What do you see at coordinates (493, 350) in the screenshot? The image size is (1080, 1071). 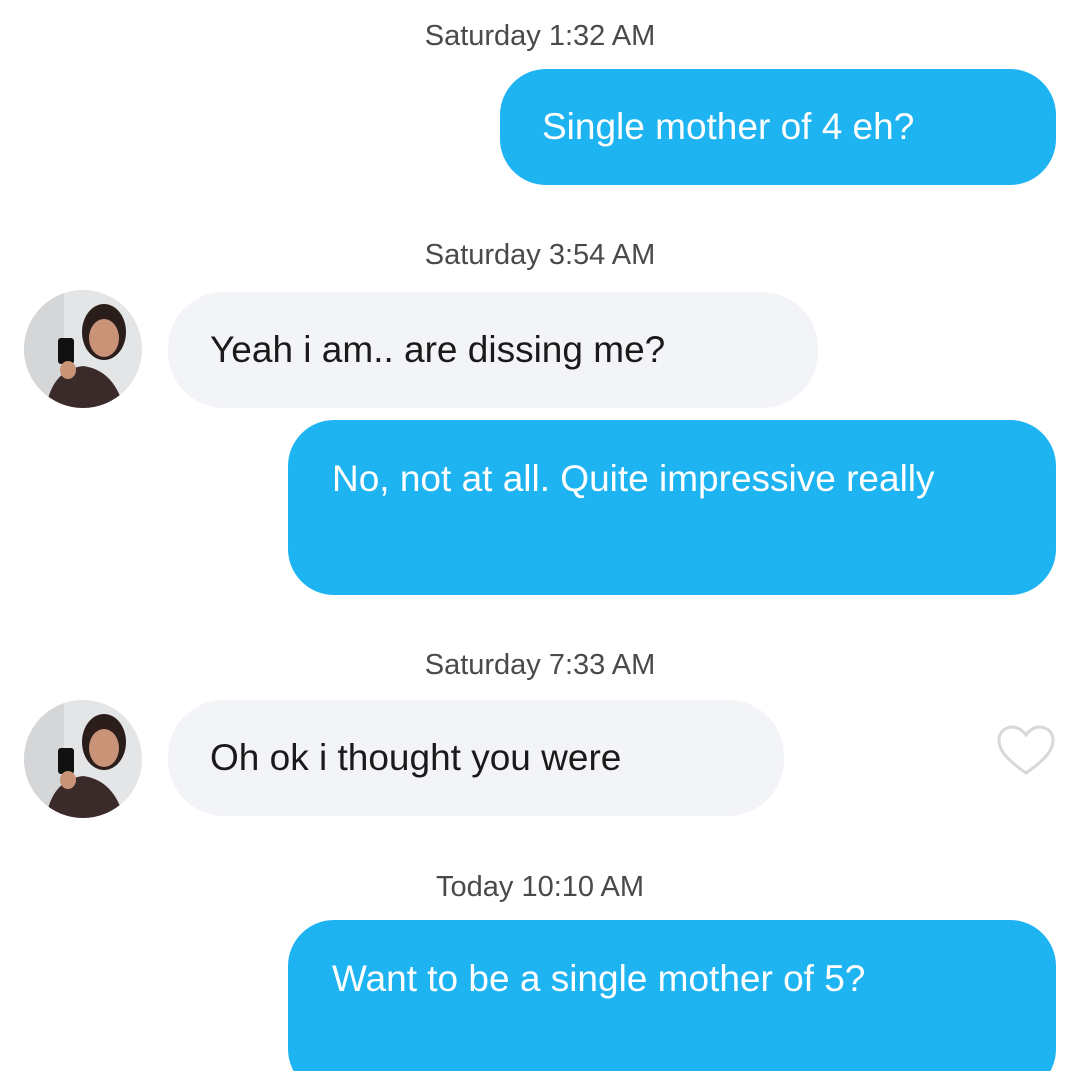 I see `received-message-bubble: Yeah i am.. are dissing me?` at bounding box center [493, 350].